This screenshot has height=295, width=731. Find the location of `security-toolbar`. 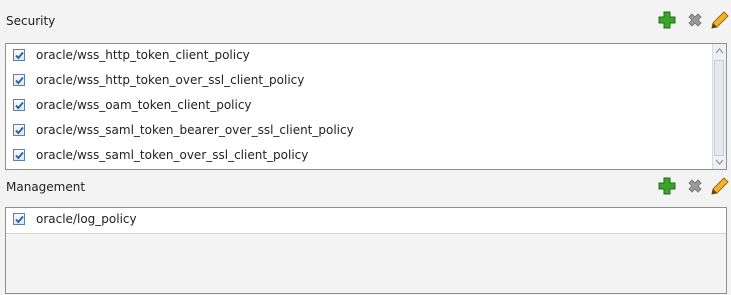

security-toolbar is located at coordinates (691, 20).